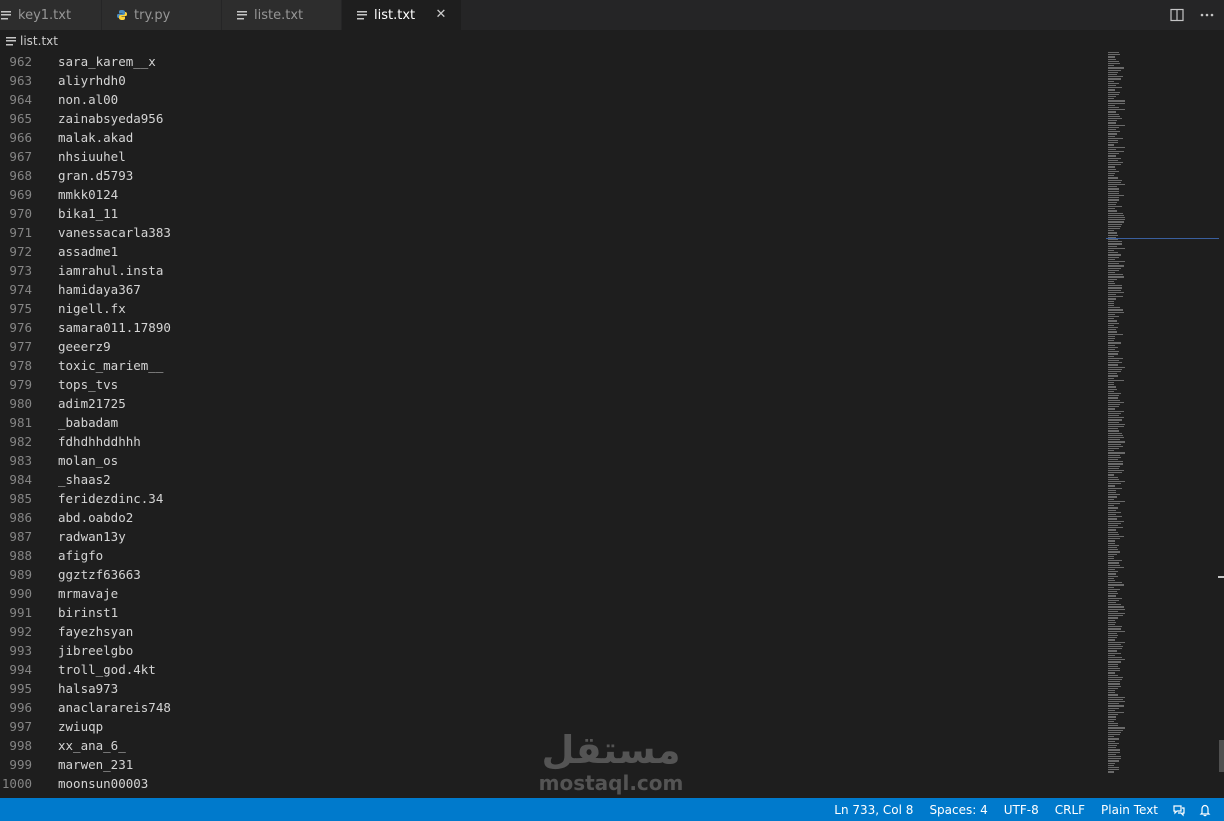 Image resolution: width=1224 pixels, height=821 pixels. What do you see at coordinates (550, 289) in the screenshot?
I see `editor-line: 974 hamidaya367` at bounding box center [550, 289].